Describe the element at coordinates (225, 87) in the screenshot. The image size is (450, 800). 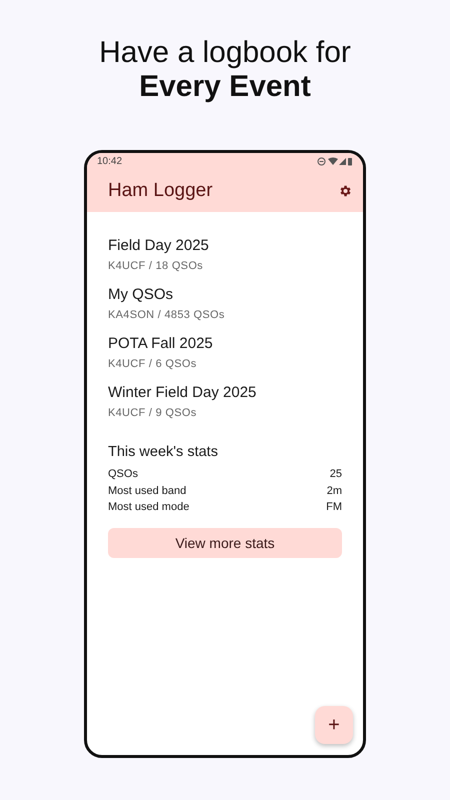
I see `headline: Every Event` at that location.